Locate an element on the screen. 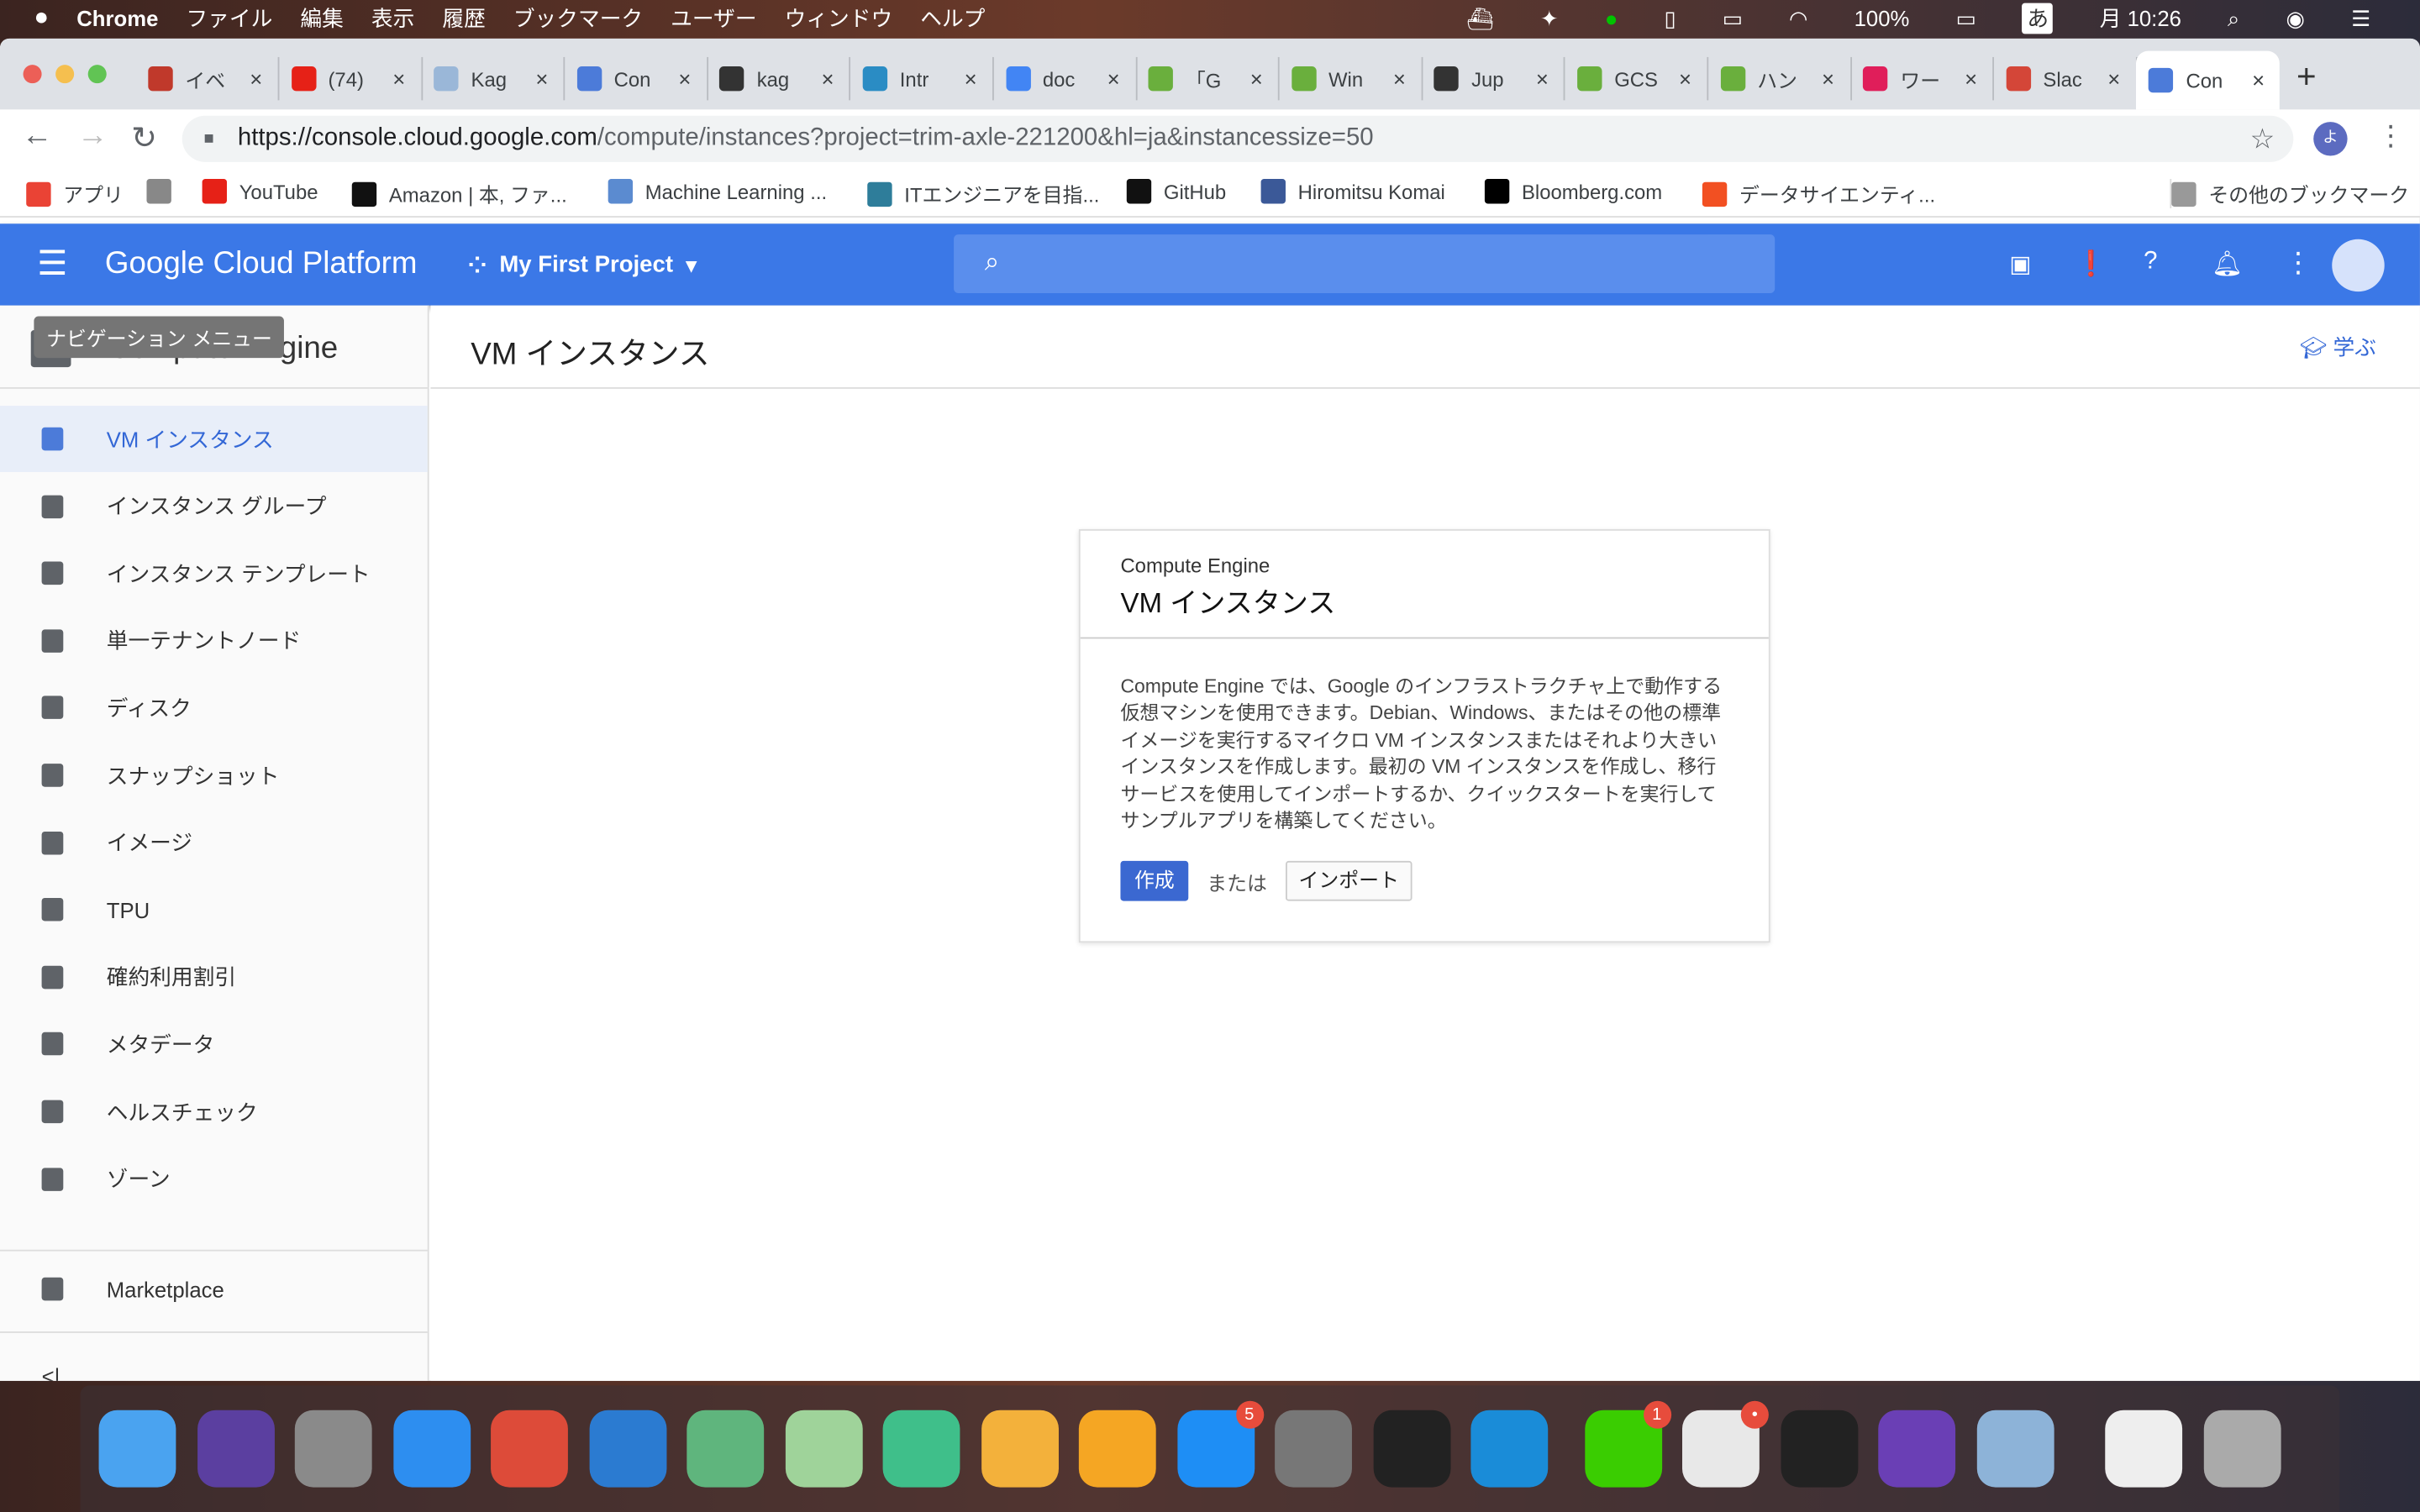 This screenshot has width=2420, height=1512. dock-app-kindle-icon is located at coordinates (1509, 1449).